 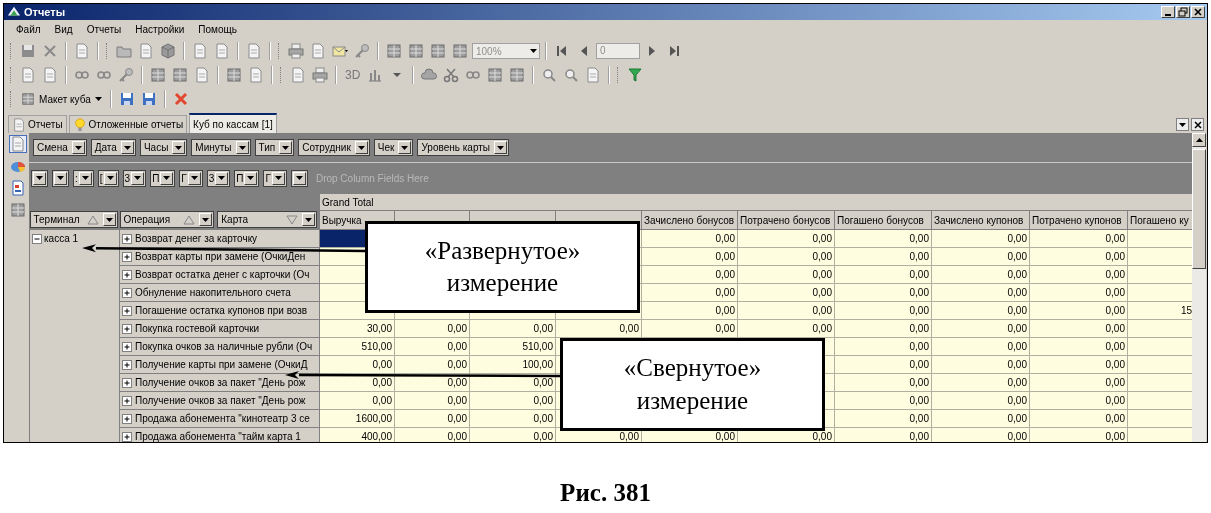 What do you see at coordinates (393, 147) in the screenshot?
I see `filter-field: Чек` at bounding box center [393, 147].